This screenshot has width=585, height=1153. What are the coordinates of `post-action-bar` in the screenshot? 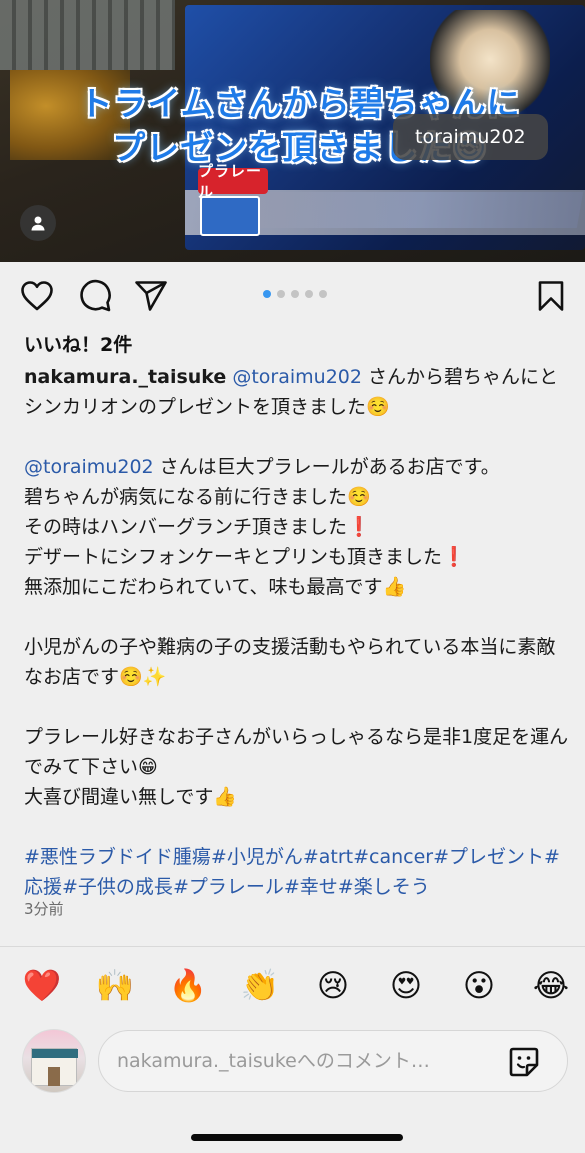 It's located at (292, 296).